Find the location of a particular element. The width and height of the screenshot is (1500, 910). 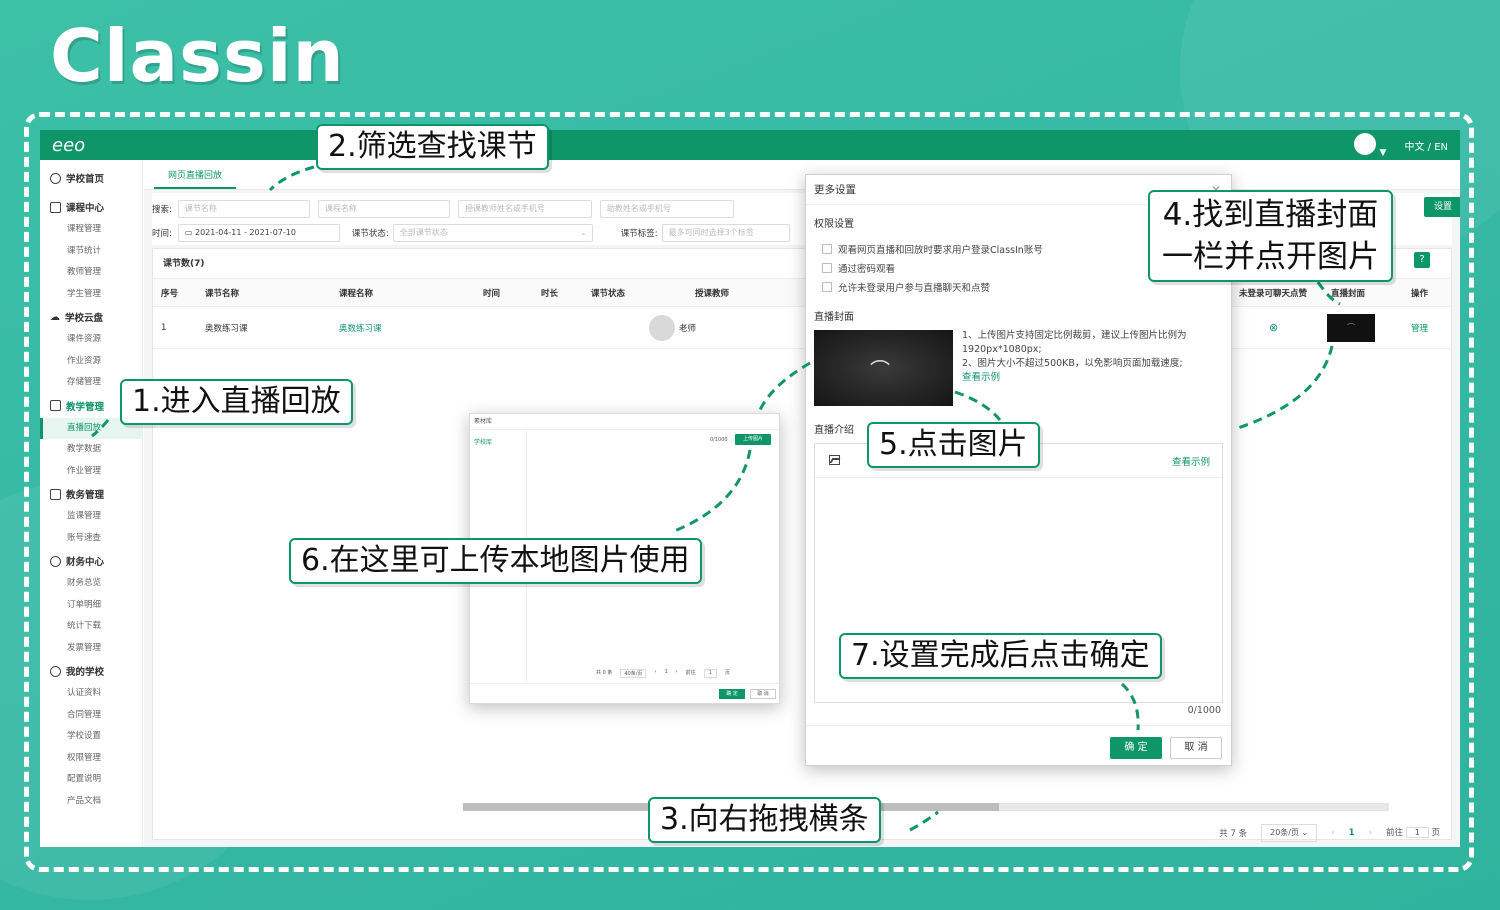

manage-link: 管理 is located at coordinates (1419, 327).